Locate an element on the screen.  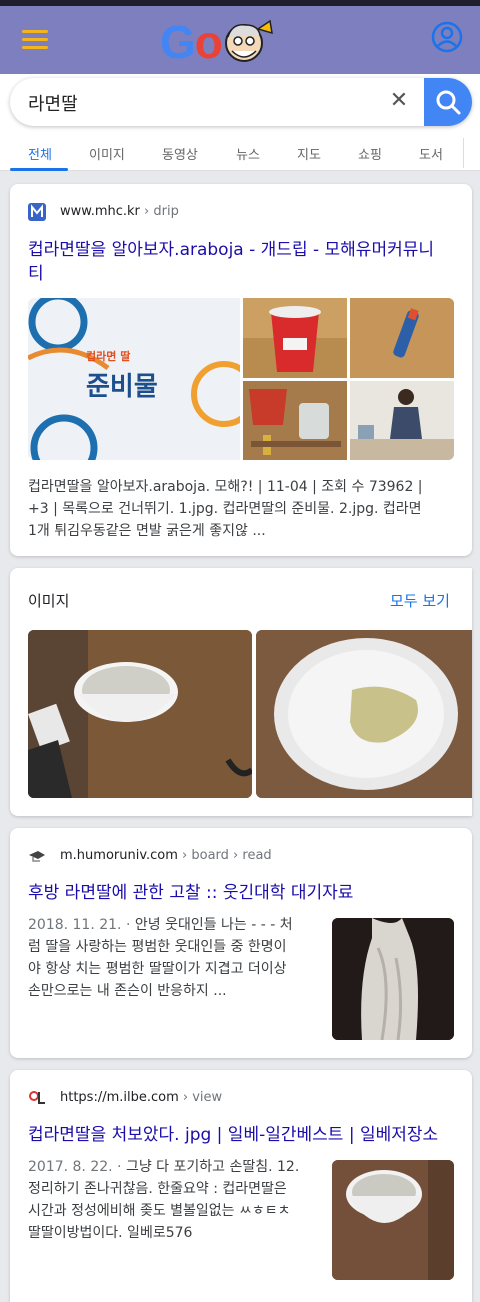
search-tabs: 전체 이미지 동영상 뉴스 지도 쇼핑 도서 is located at coordinates (240, 154).